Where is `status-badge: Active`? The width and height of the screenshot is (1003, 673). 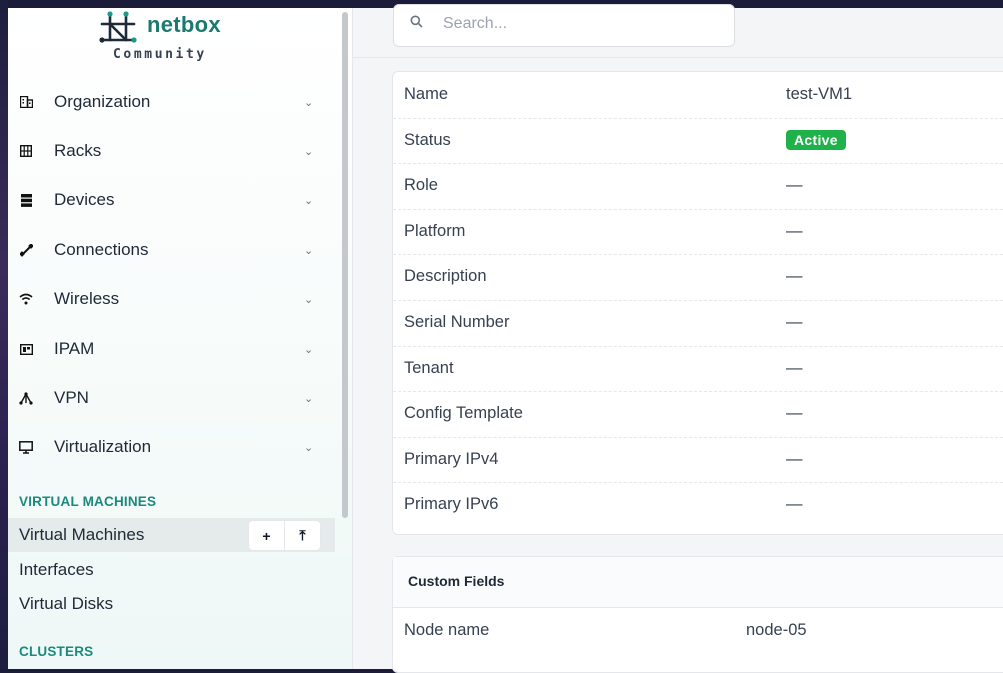
status-badge: Active is located at coordinates (816, 139).